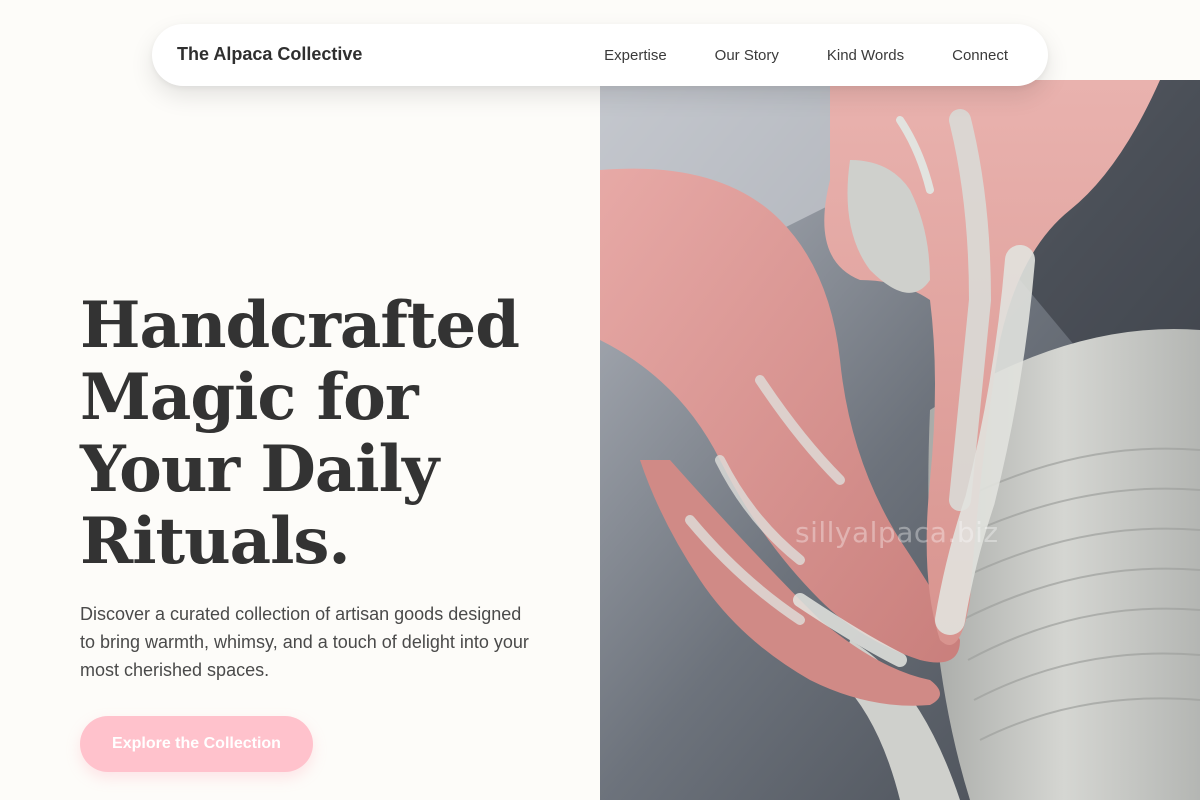  Describe the element at coordinates (980, 55) in the screenshot. I see `nav-link-connect: Connect` at that location.